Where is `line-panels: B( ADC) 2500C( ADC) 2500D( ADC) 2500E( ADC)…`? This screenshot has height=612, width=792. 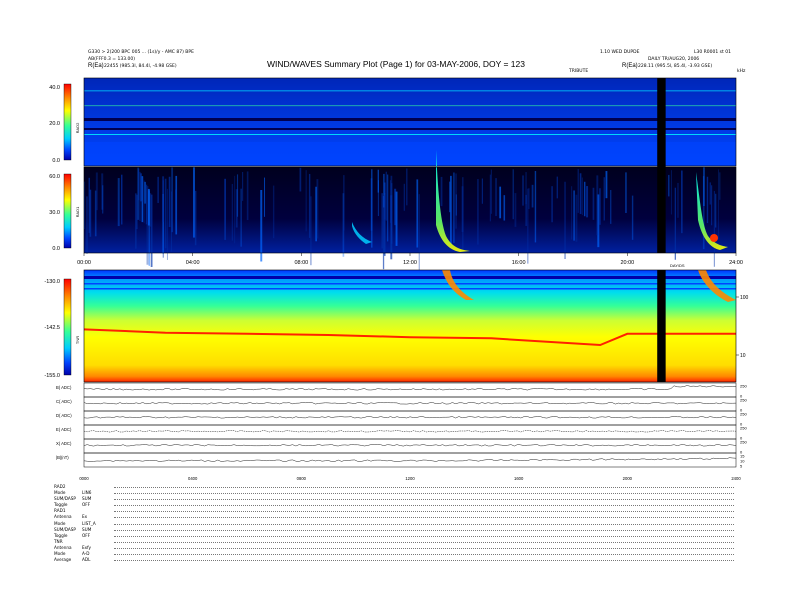 line-panels: B( ADC) 2500C( ADC) 2500D( ADC) 2500E( ADC)… is located at coordinates (401, 425).